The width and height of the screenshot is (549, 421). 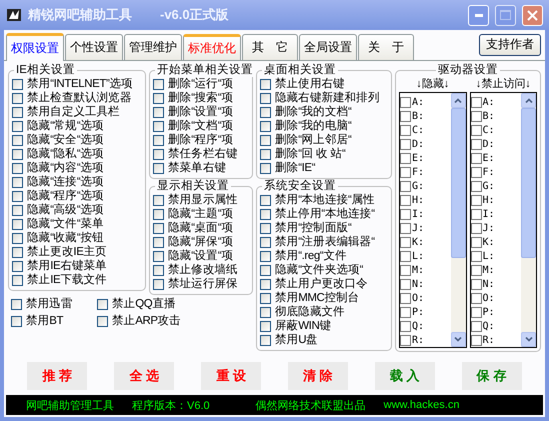 I want to click on checkbox-label: 禁用U盘, so click(x=296, y=340).